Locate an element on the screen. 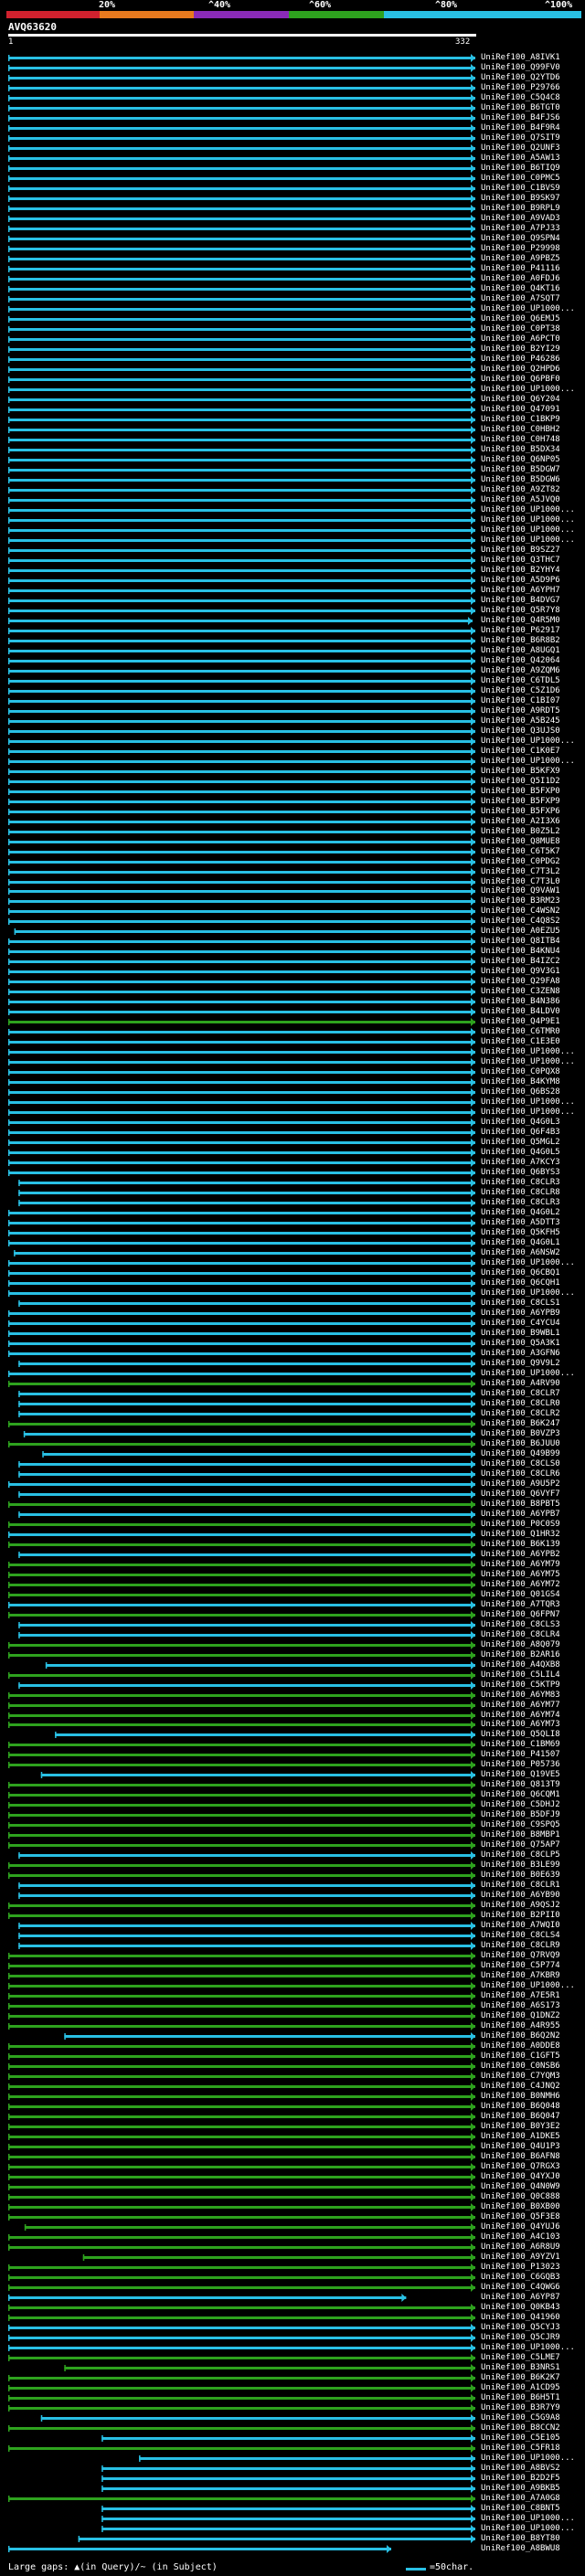 Image resolution: width=585 pixels, height=2576 pixels. hit-label: UniRef100_Q6F4B3 is located at coordinates (520, 1133).